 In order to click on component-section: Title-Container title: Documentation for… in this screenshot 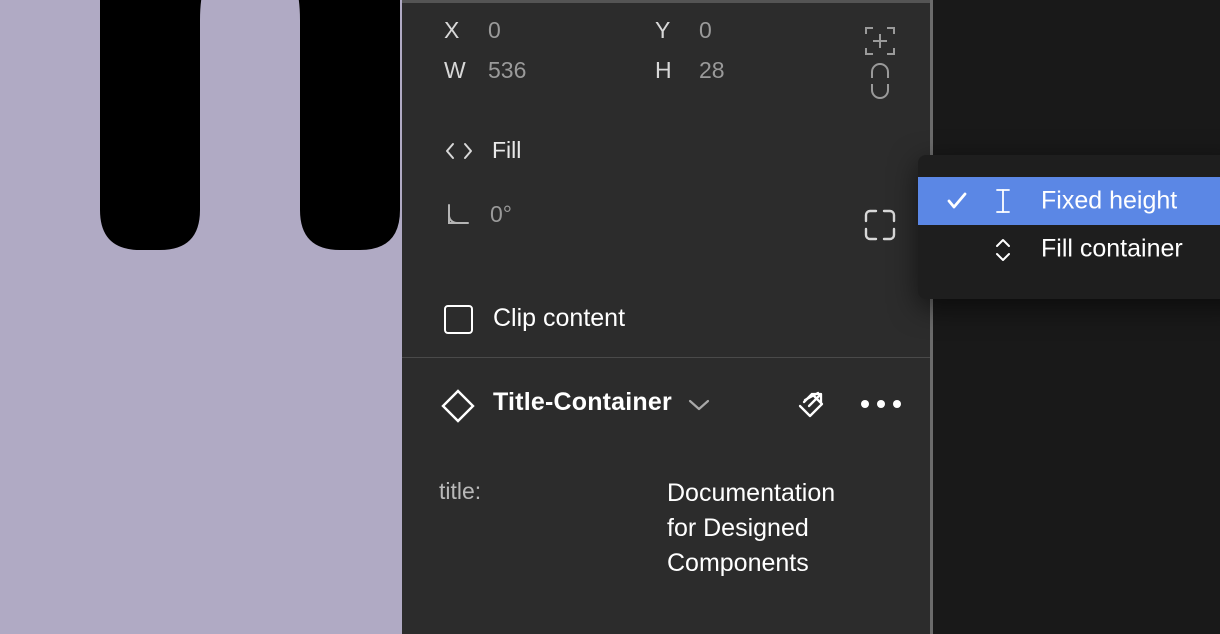, I will do `click(666, 467)`.